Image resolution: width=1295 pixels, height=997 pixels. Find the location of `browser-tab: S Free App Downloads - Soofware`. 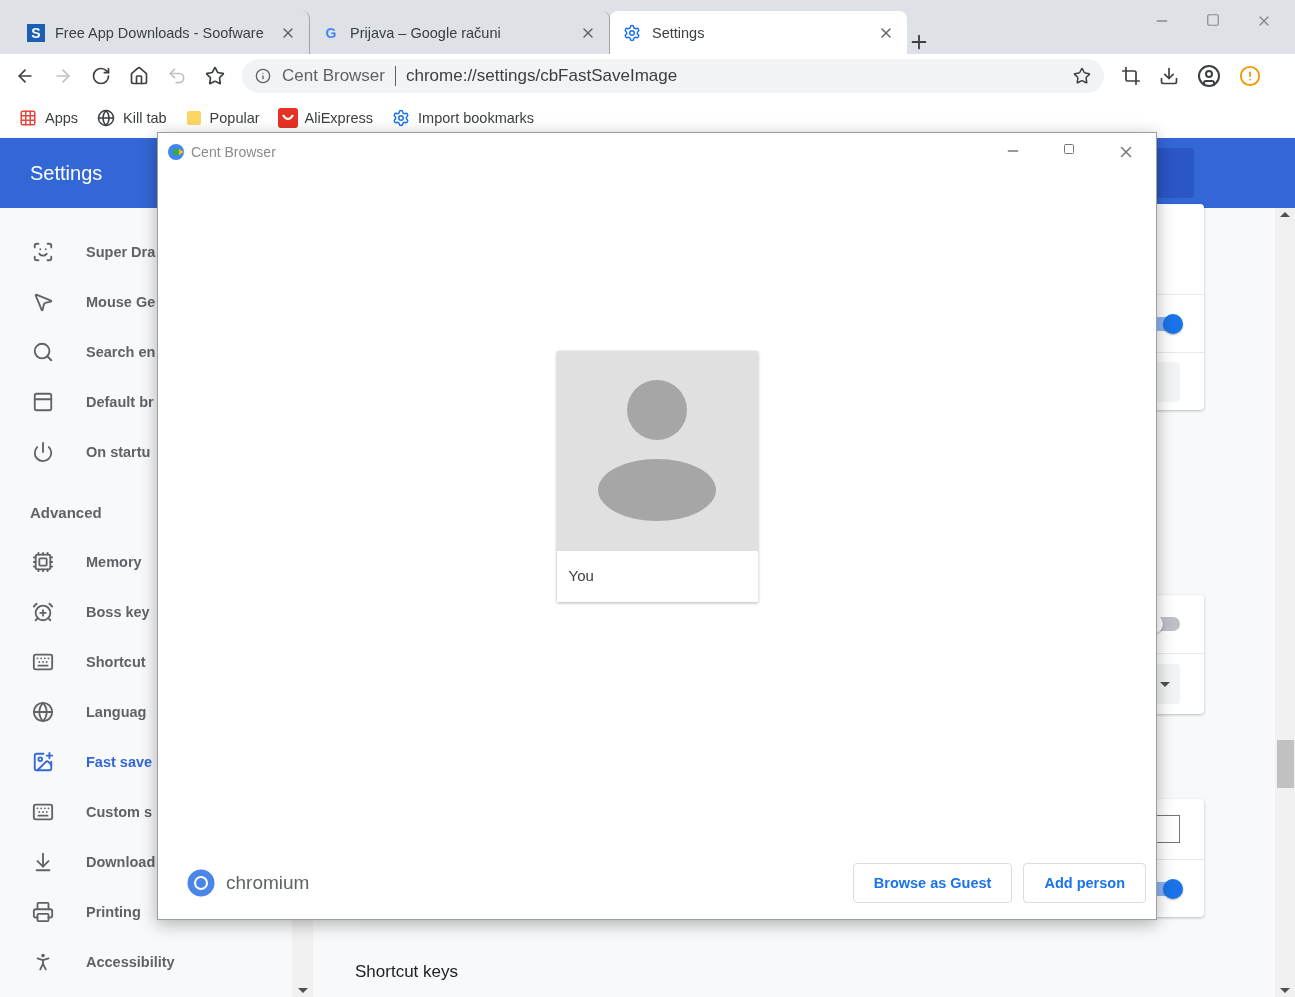

browser-tab: S Free App Downloads - Soofware is located at coordinates (162, 32).